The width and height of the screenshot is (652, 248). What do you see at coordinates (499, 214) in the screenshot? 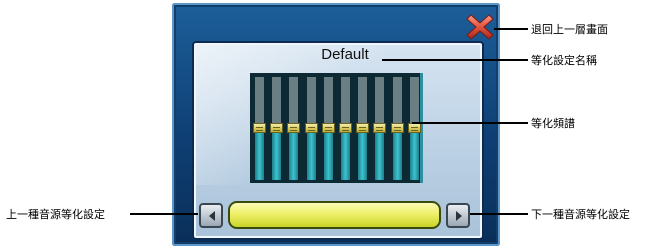
I see `callout-line-next` at bounding box center [499, 214].